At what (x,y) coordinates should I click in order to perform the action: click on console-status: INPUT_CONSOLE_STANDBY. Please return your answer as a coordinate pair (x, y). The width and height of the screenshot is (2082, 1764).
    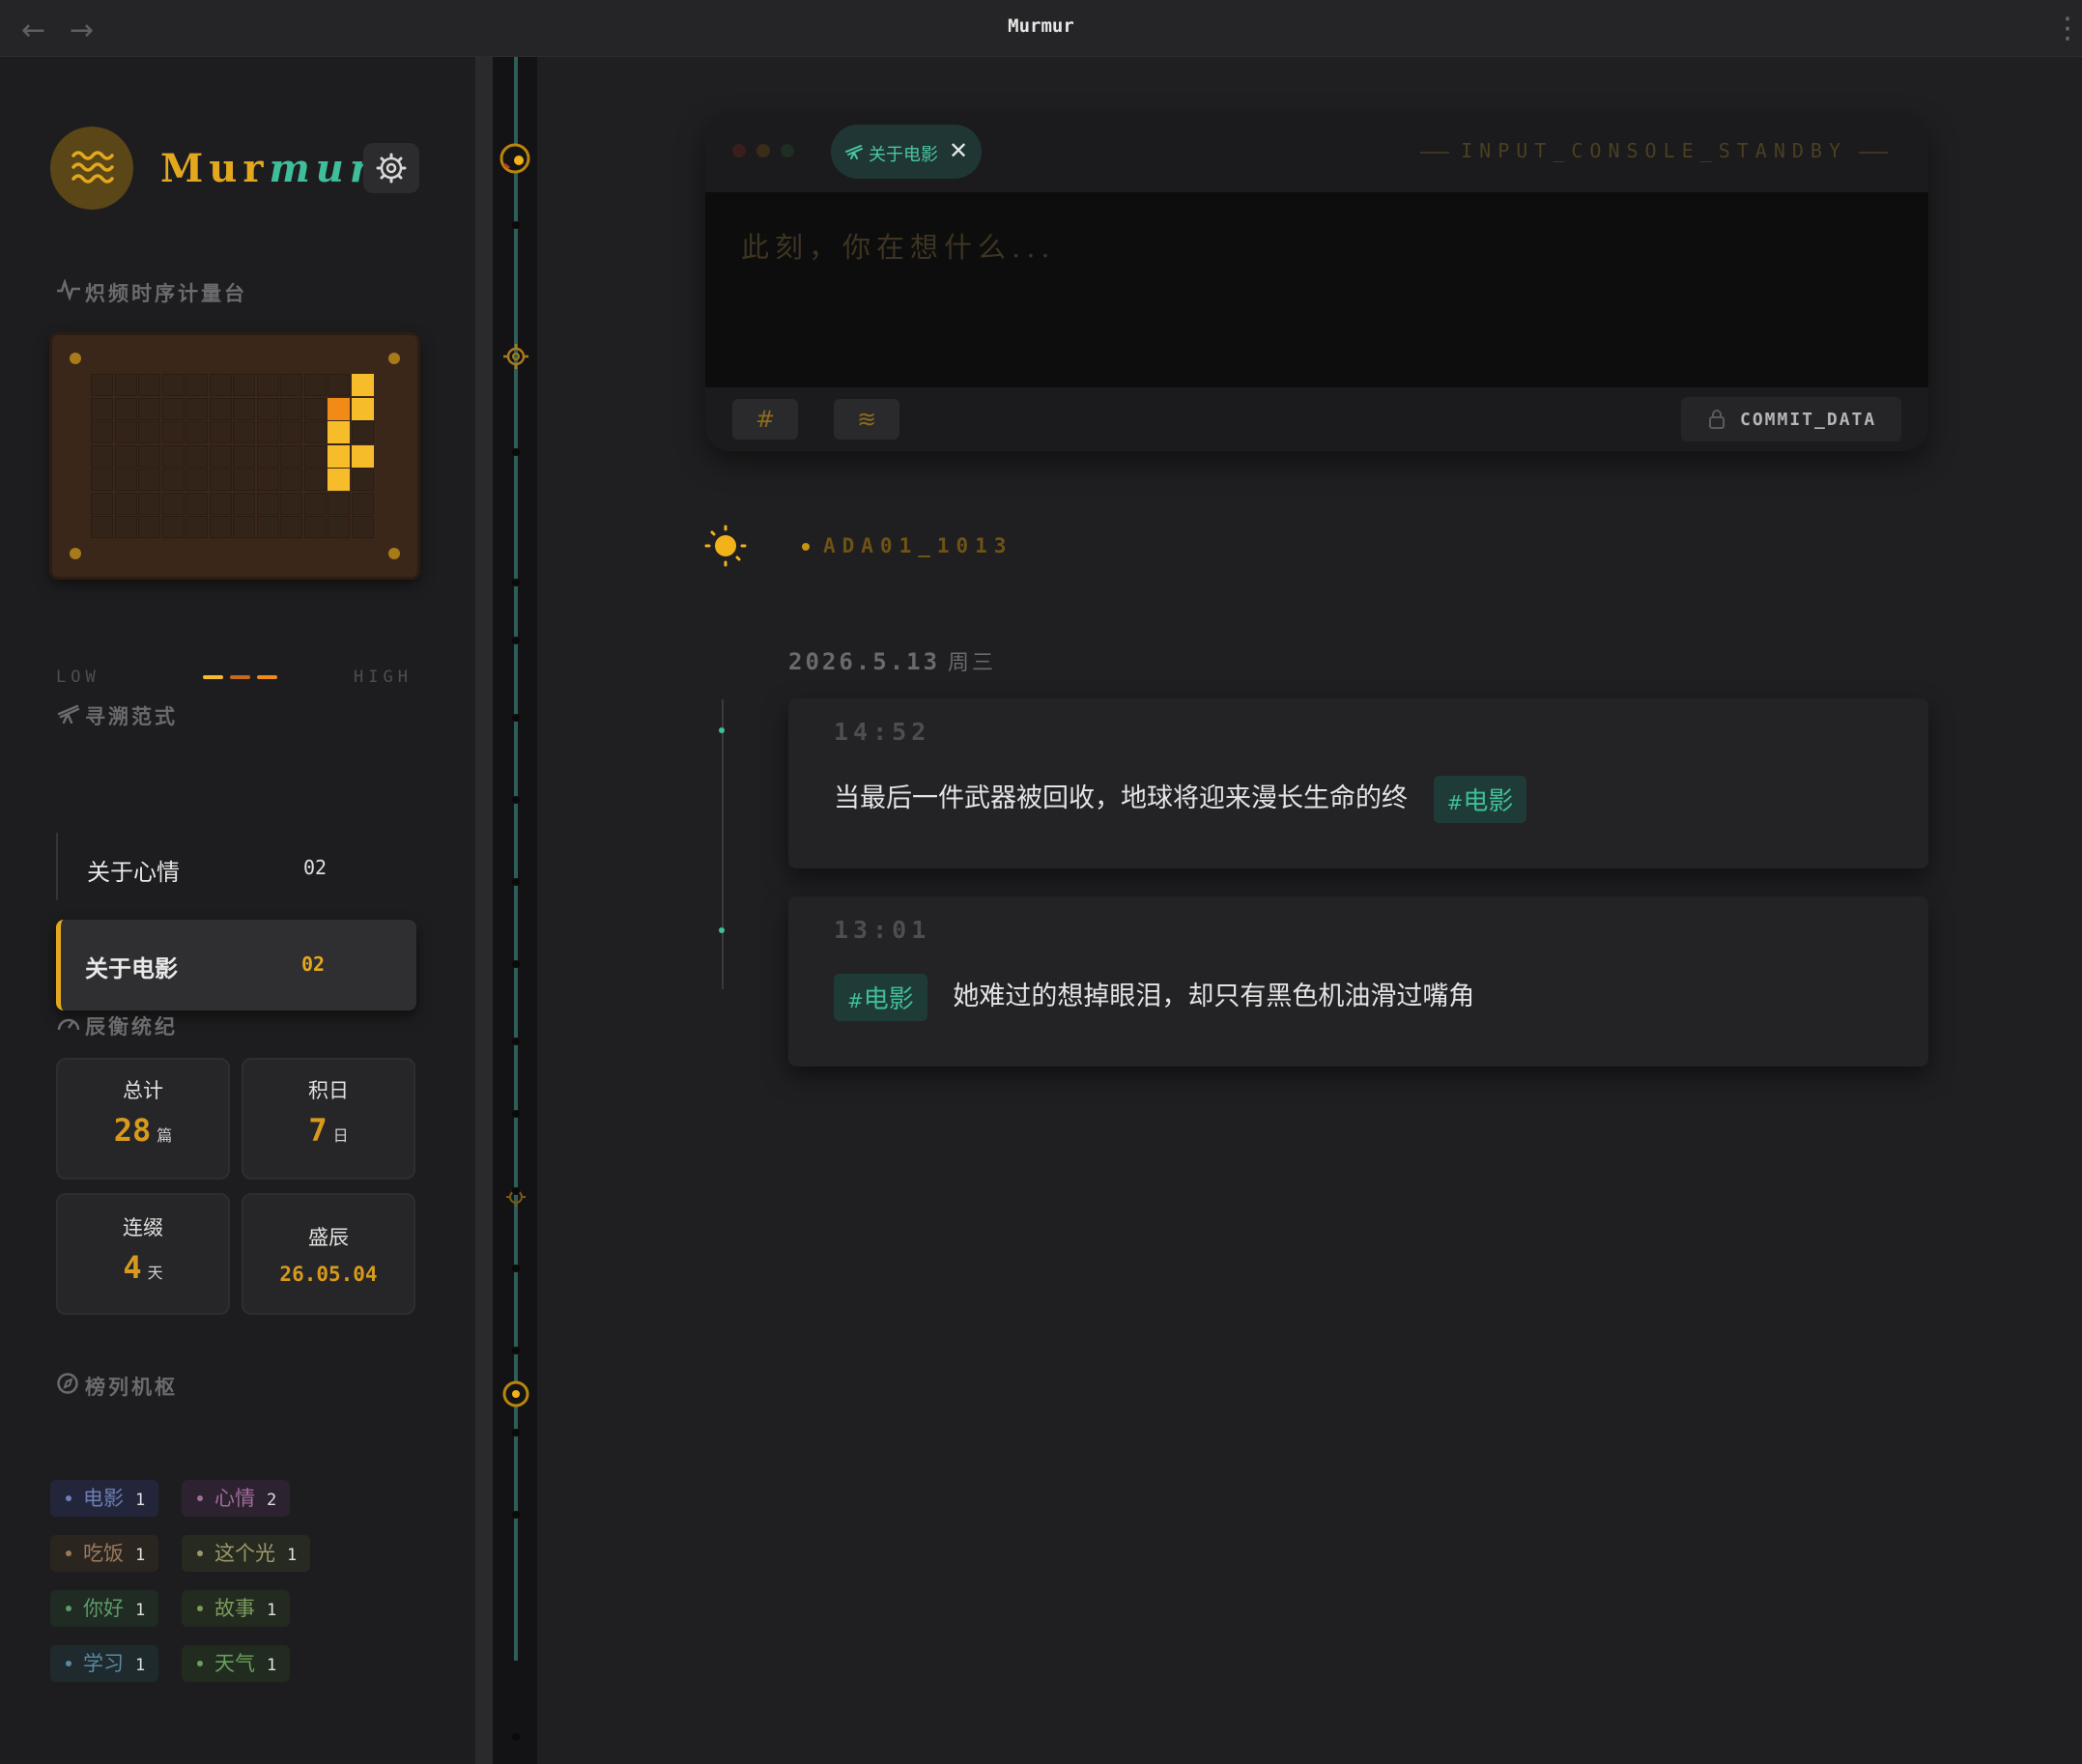
    Looking at the image, I should click on (1654, 150).